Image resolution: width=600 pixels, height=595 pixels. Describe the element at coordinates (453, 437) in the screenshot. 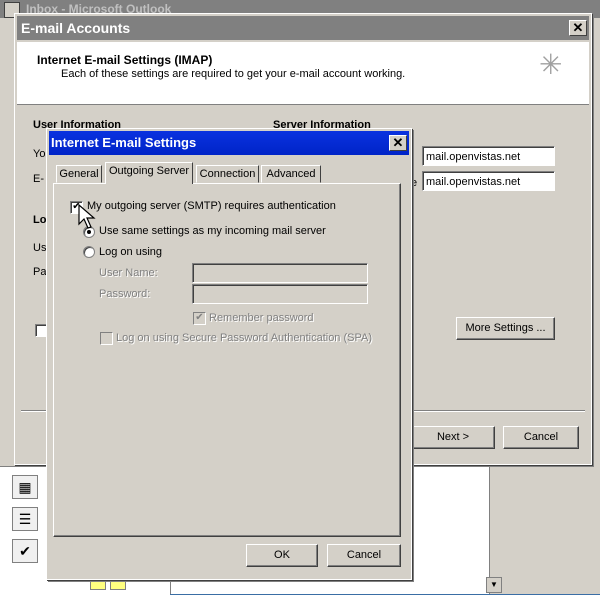

I see `next-button: Next >` at that location.